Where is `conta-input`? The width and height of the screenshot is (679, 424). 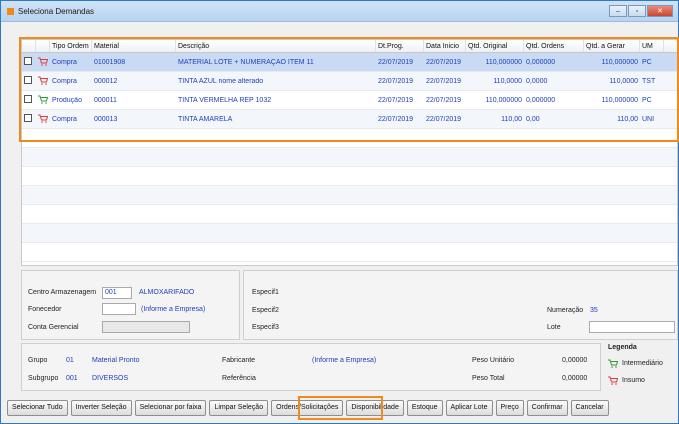 conta-input is located at coordinates (146, 327).